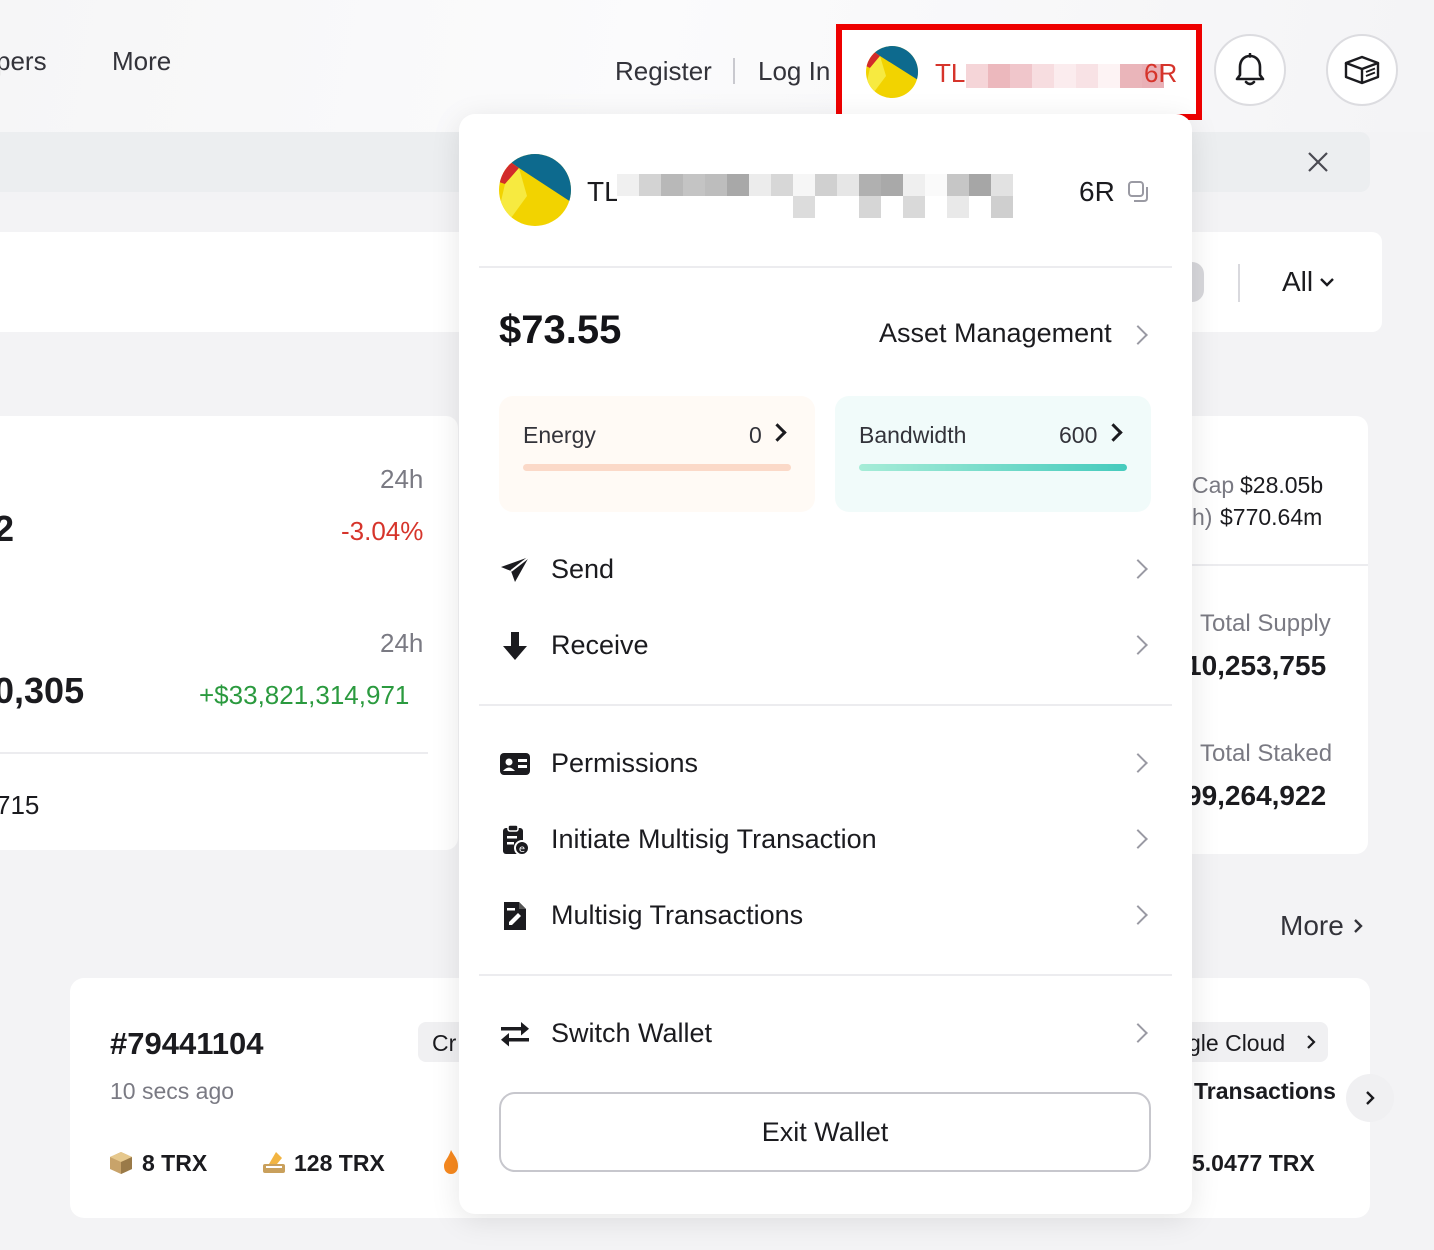  Describe the element at coordinates (1014, 334) in the screenshot. I see `asset-management-link: Asset Management` at that location.